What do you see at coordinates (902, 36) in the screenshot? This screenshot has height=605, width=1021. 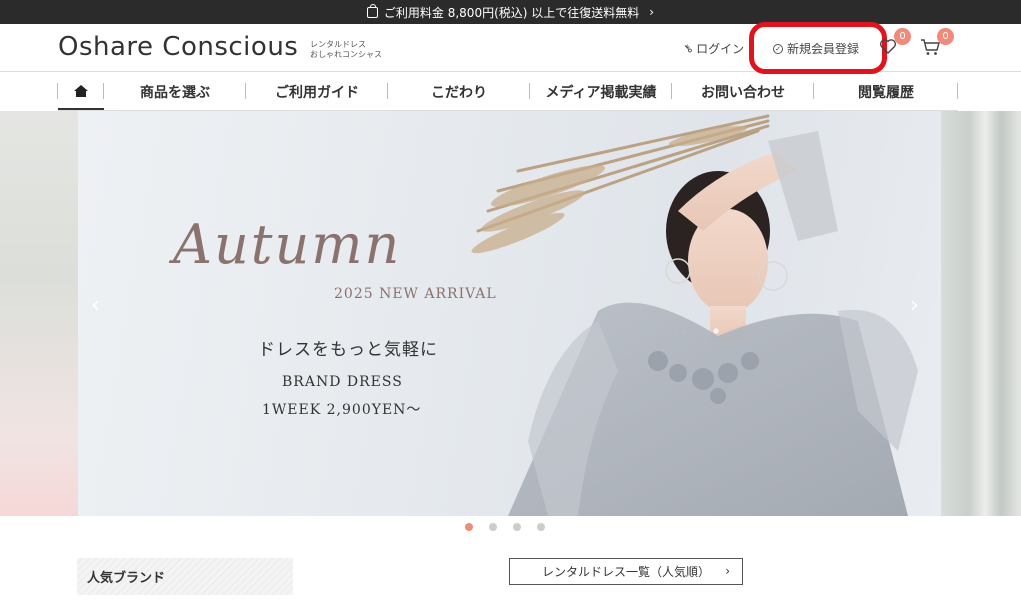 I see `favorites-count-badge: 0` at bounding box center [902, 36].